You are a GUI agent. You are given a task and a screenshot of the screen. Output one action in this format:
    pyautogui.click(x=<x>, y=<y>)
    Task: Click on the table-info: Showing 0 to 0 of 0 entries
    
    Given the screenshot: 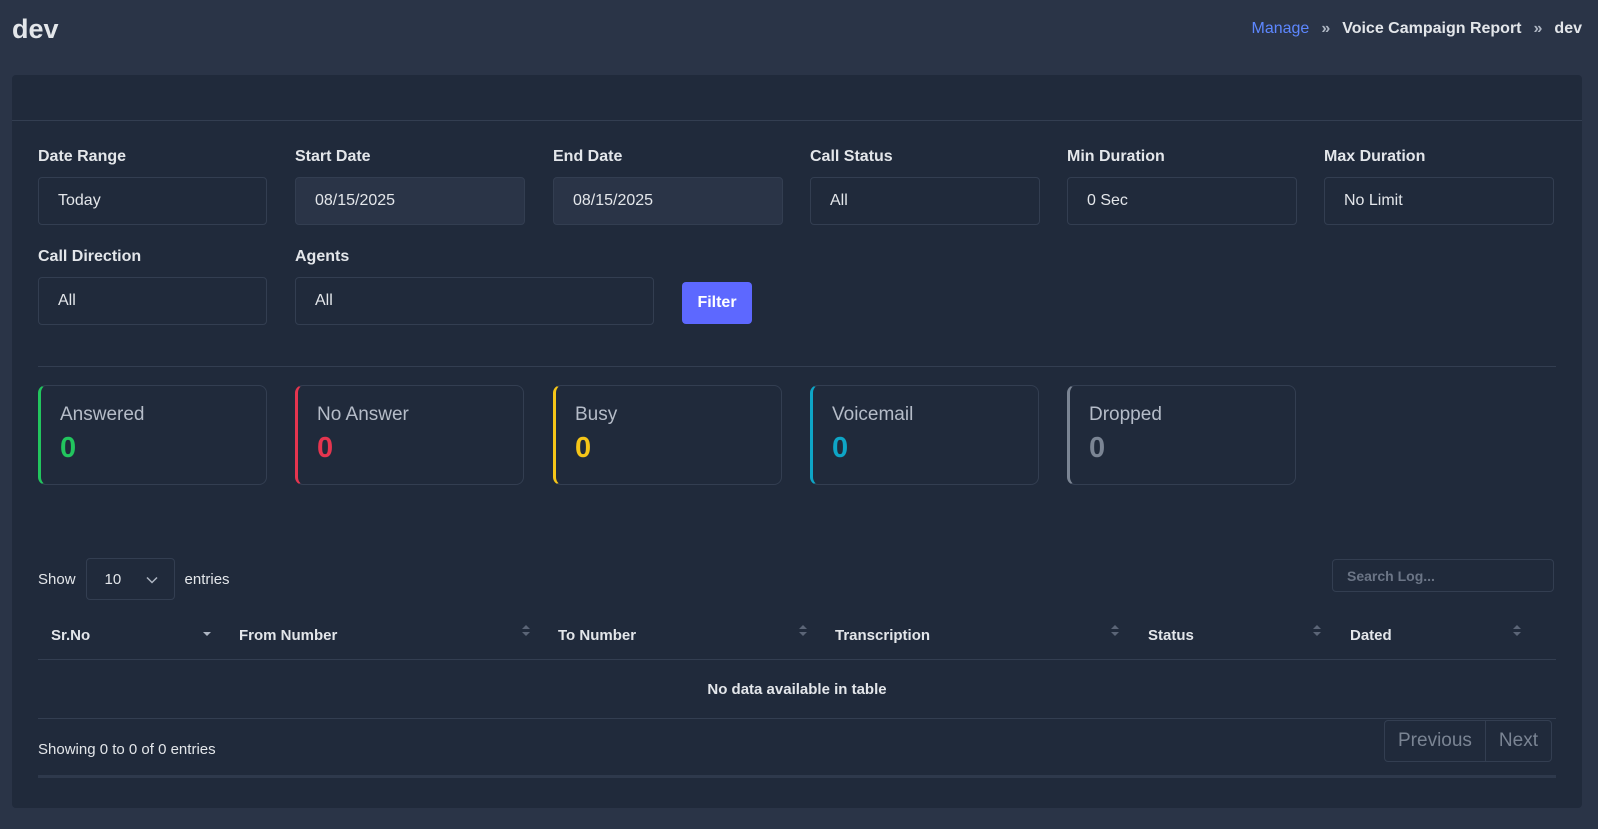 What is the action you would take?
    pyautogui.click(x=127, y=749)
    